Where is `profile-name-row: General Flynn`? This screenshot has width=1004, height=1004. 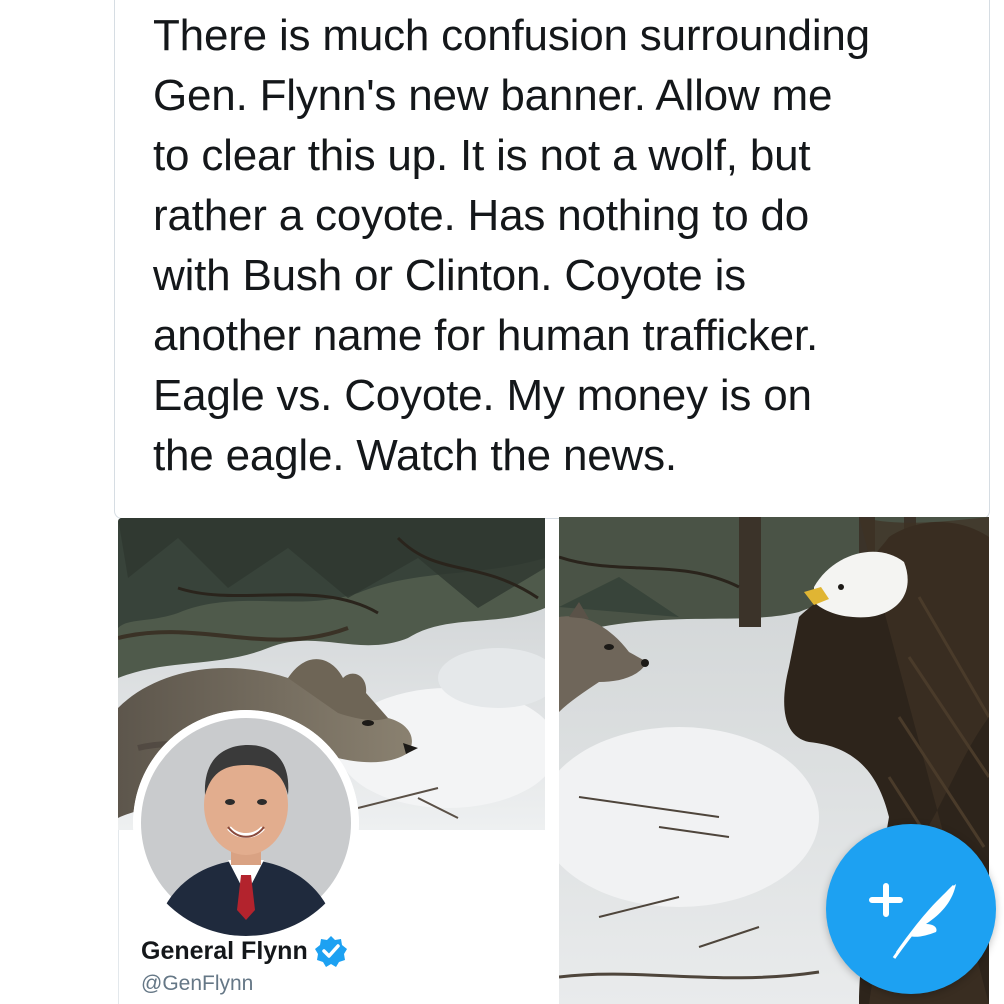
profile-name-row: General Flynn is located at coordinates (244, 951).